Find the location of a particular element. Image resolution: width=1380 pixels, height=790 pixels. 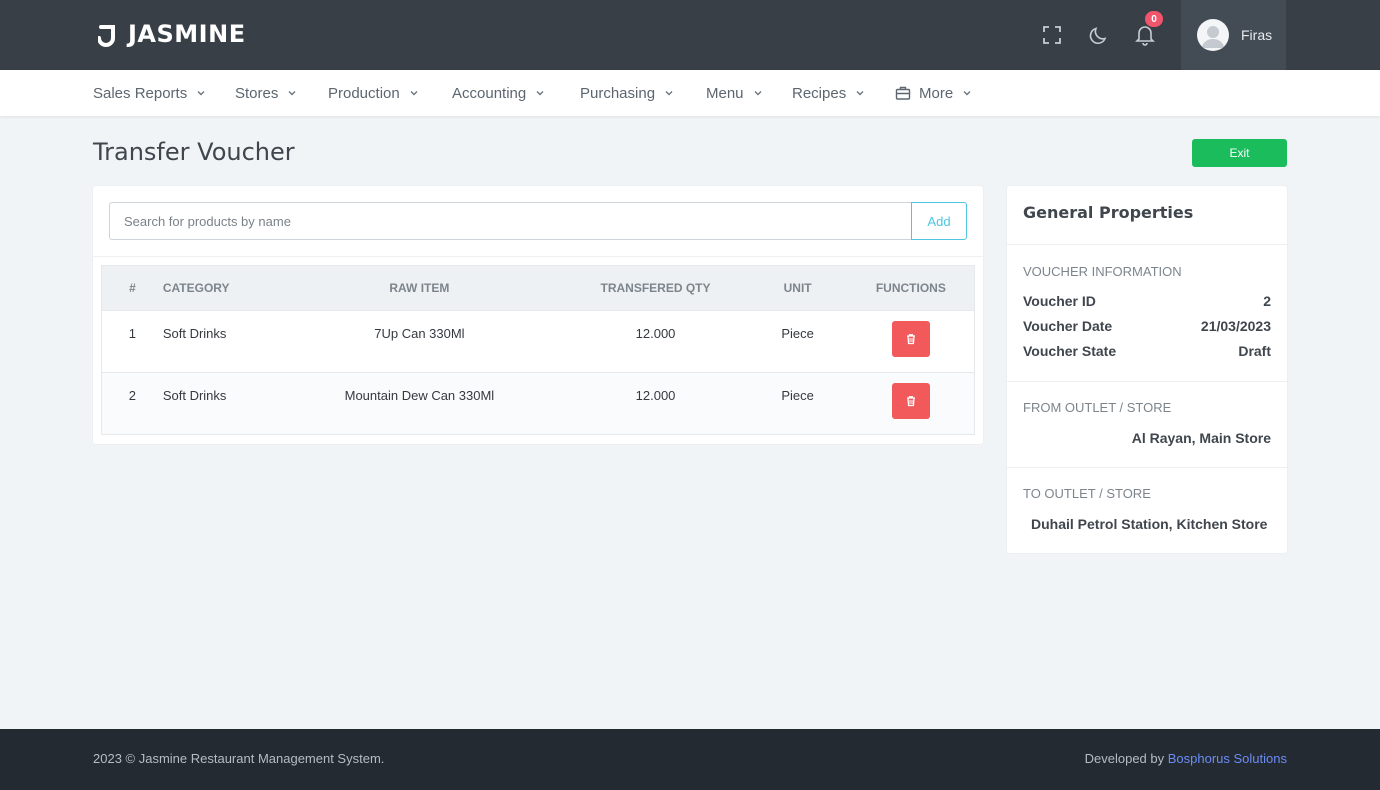

nav-label: Accounting is located at coordinates (489, 93).